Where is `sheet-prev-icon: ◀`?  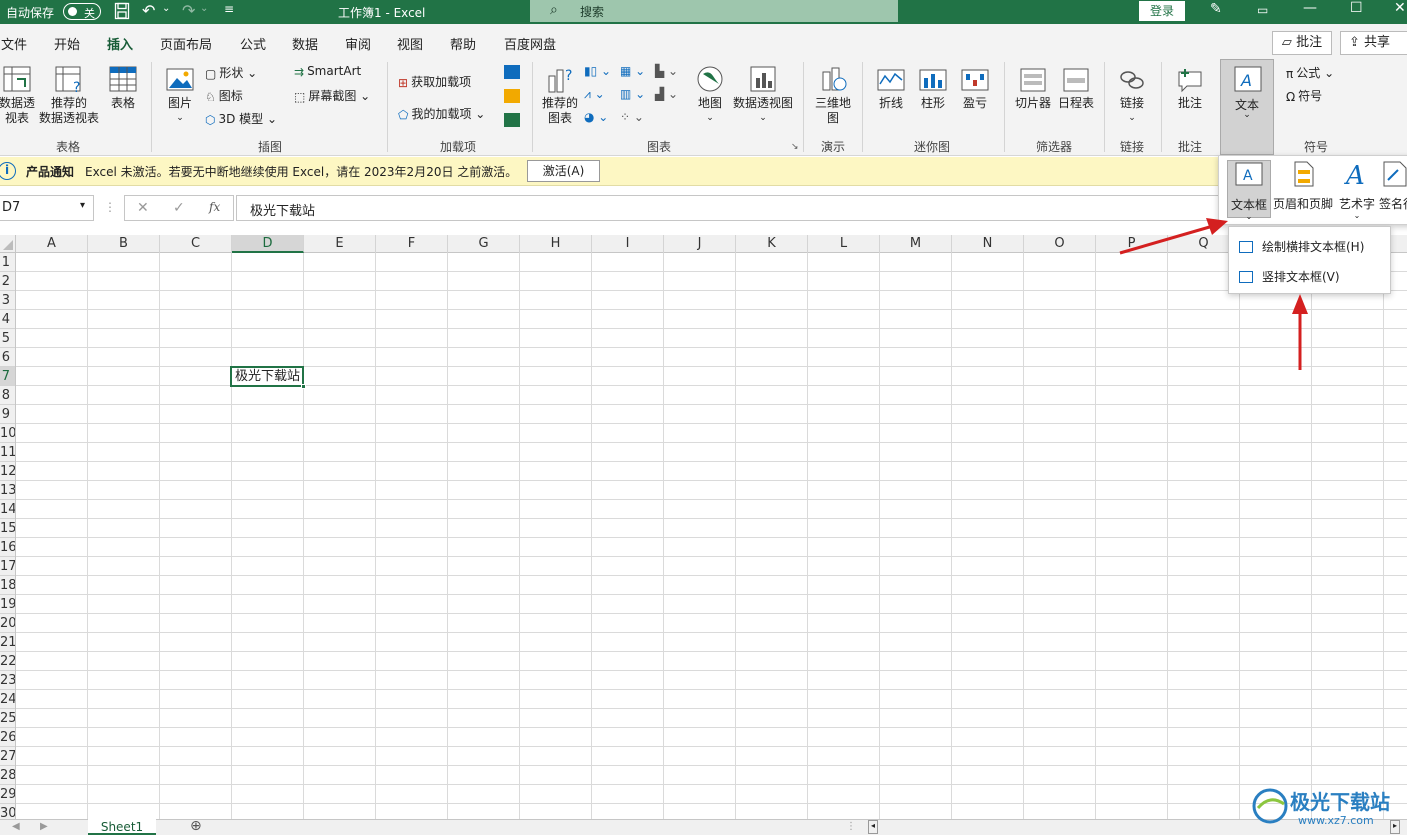
sheet-prev-icon: ◀ is located at coordinates (16, 826).